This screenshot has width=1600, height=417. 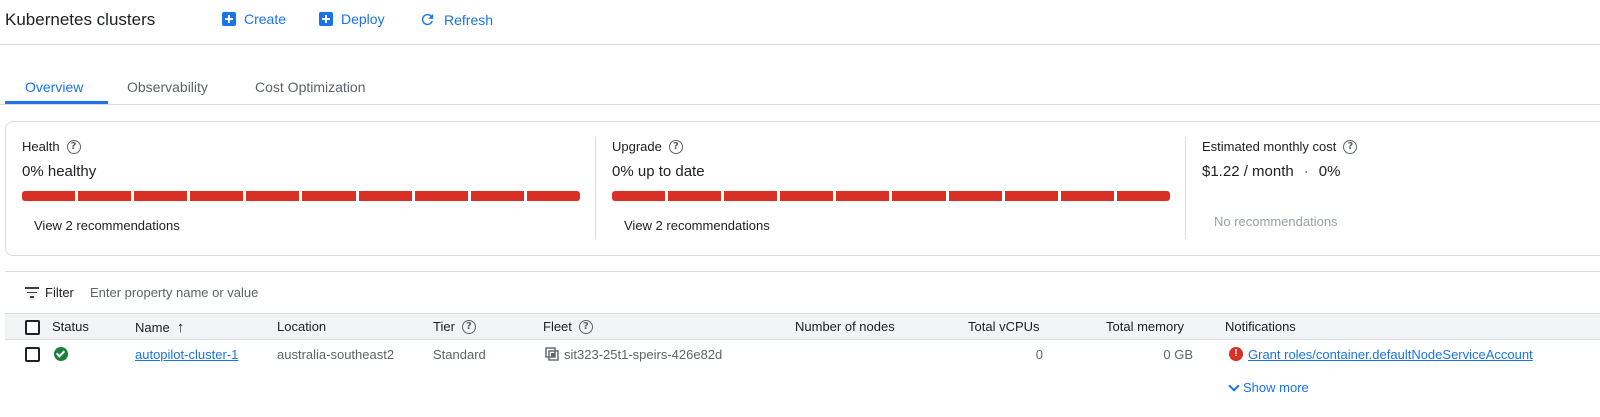 What do you see at coordinates (59, 171) in the screenshot?
I see `health-value: 0% healthy` at bounding box center [59, 171].